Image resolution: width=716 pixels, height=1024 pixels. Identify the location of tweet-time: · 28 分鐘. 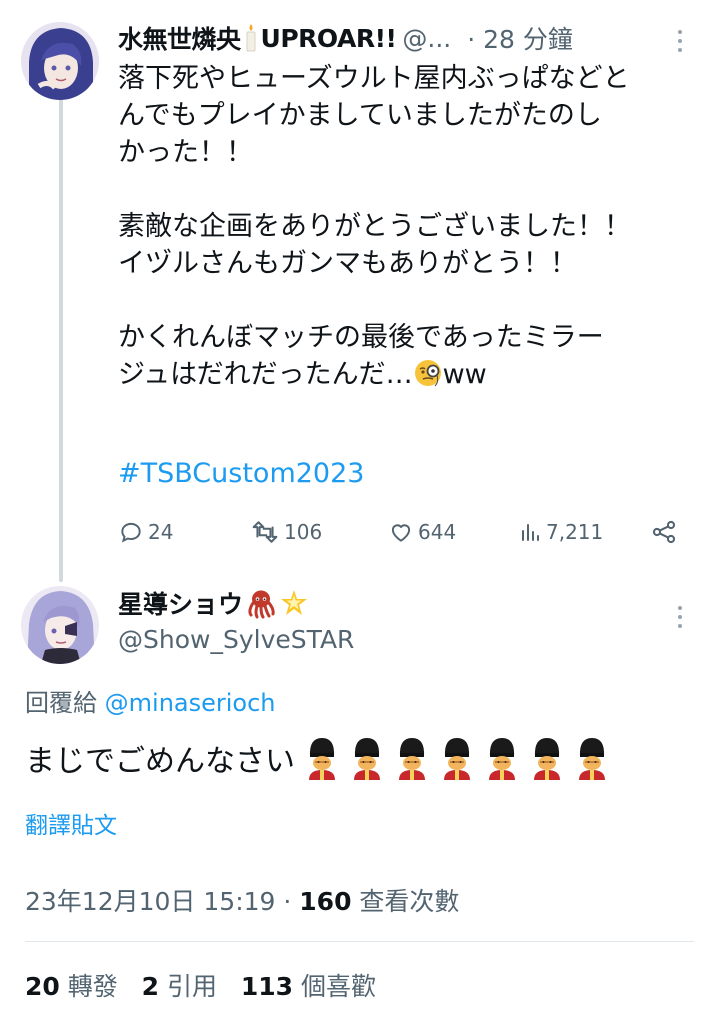
(520, 38).